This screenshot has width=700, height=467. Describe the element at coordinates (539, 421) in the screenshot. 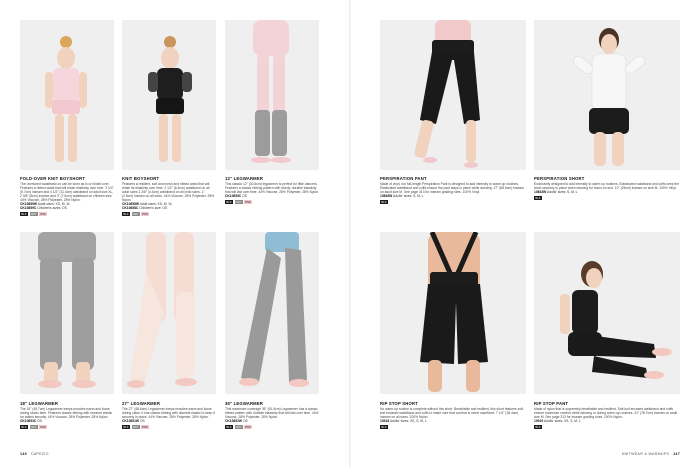

I see `sku-code: 10919` at that location.